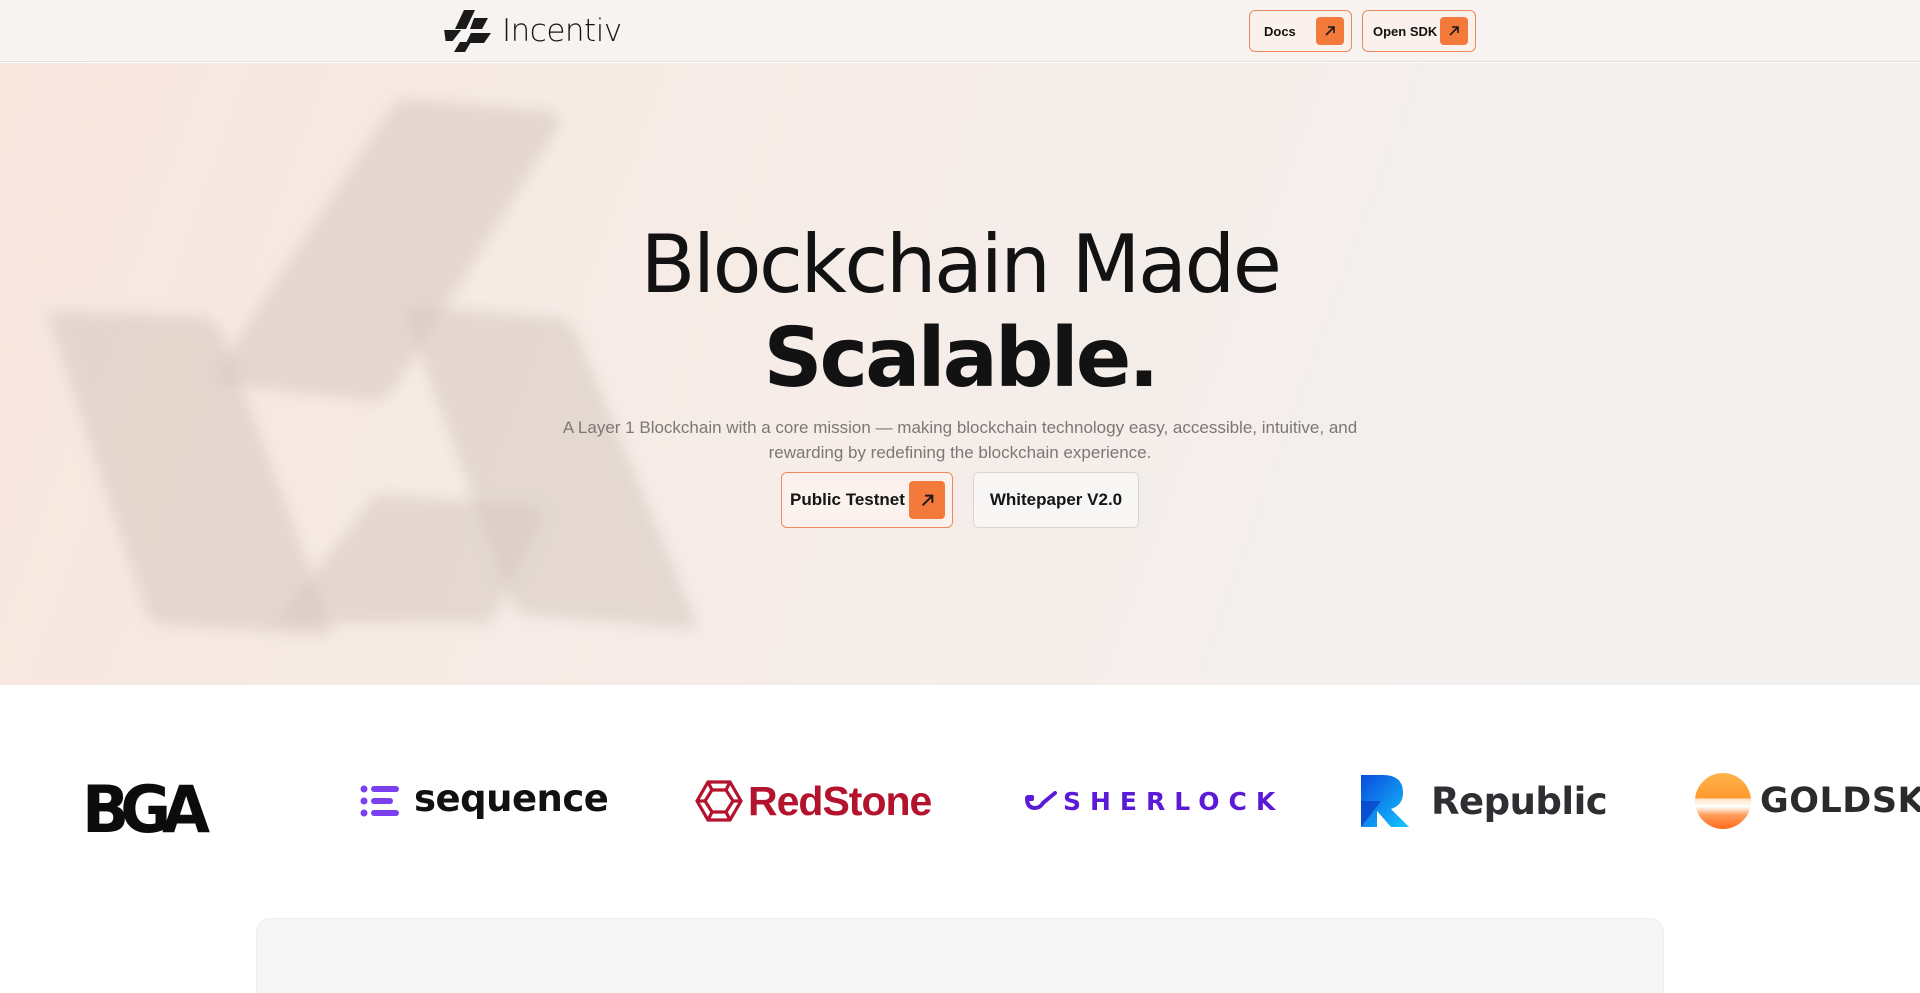  I want to click on sherlock-logo: SHERLOCK, so click(1154, 801).